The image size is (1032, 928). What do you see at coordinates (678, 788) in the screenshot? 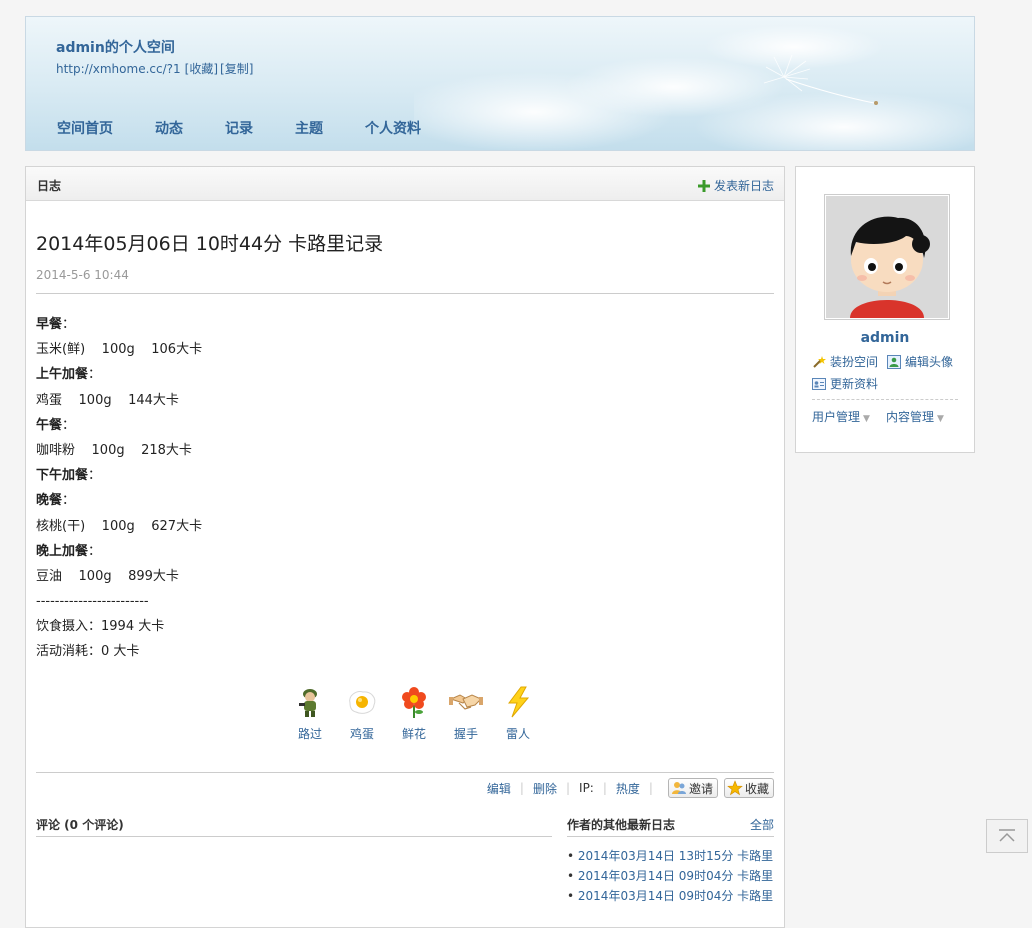
I see `users-icon` at bounding box center [678, 788].